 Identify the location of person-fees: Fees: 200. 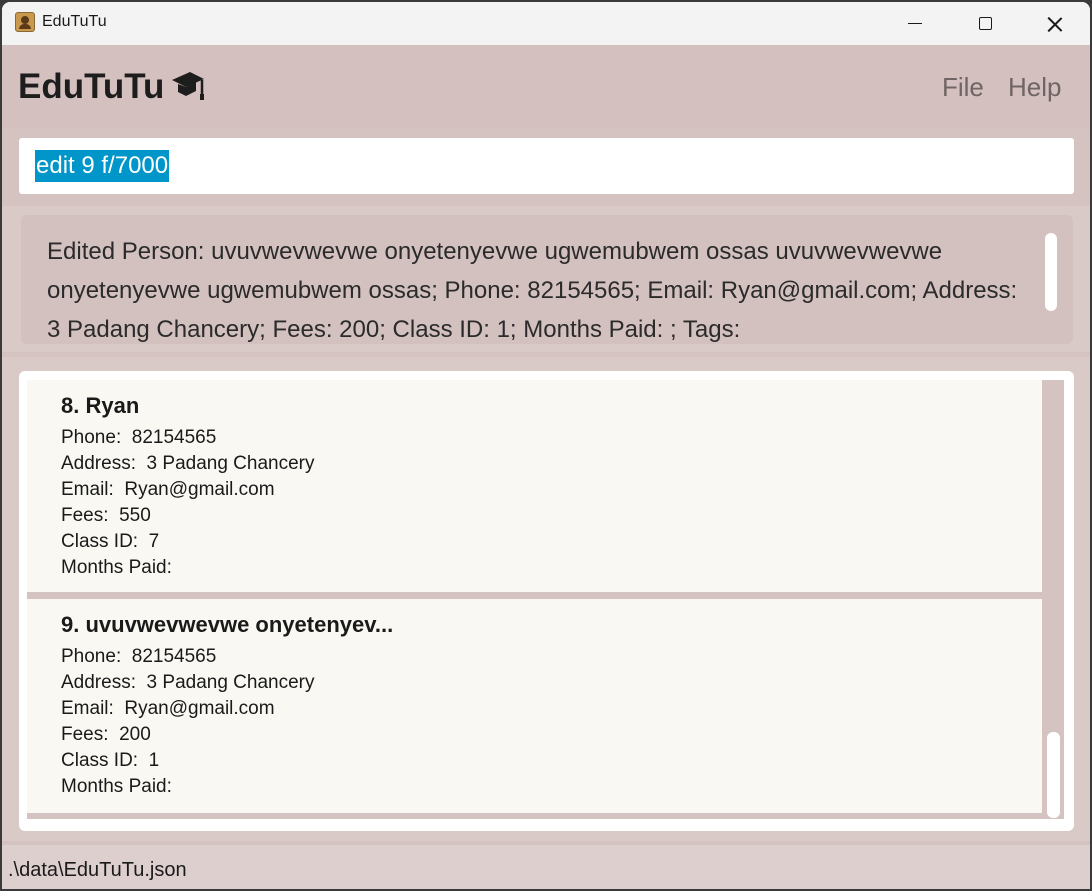
(106, 735).